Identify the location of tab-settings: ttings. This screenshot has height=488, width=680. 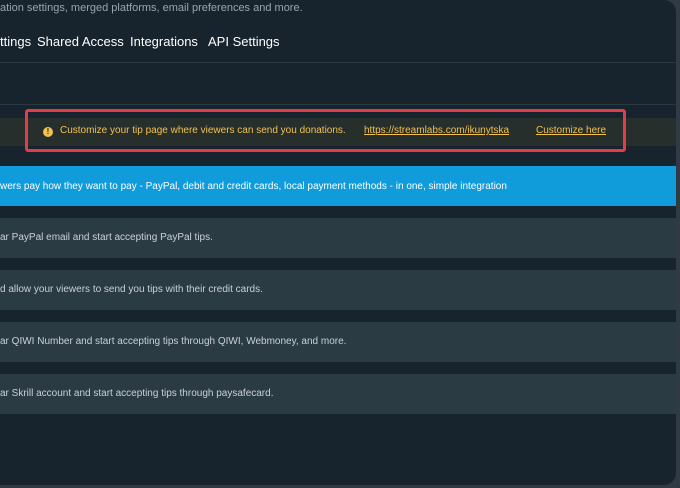
(15, 41).